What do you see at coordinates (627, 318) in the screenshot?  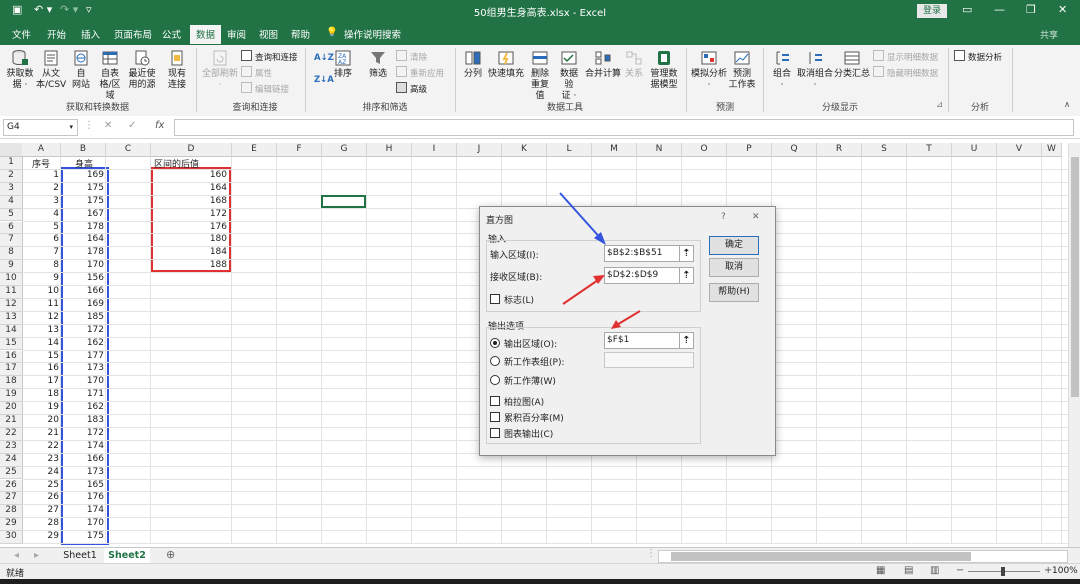 I see `red-arrow-output` at bounding box center [627, 318].